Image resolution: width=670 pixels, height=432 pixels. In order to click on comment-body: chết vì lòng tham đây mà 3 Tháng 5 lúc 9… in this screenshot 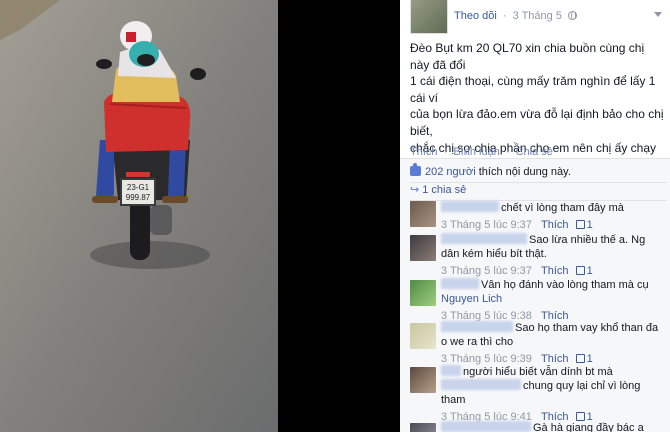, I will do `click(551, 216)`.